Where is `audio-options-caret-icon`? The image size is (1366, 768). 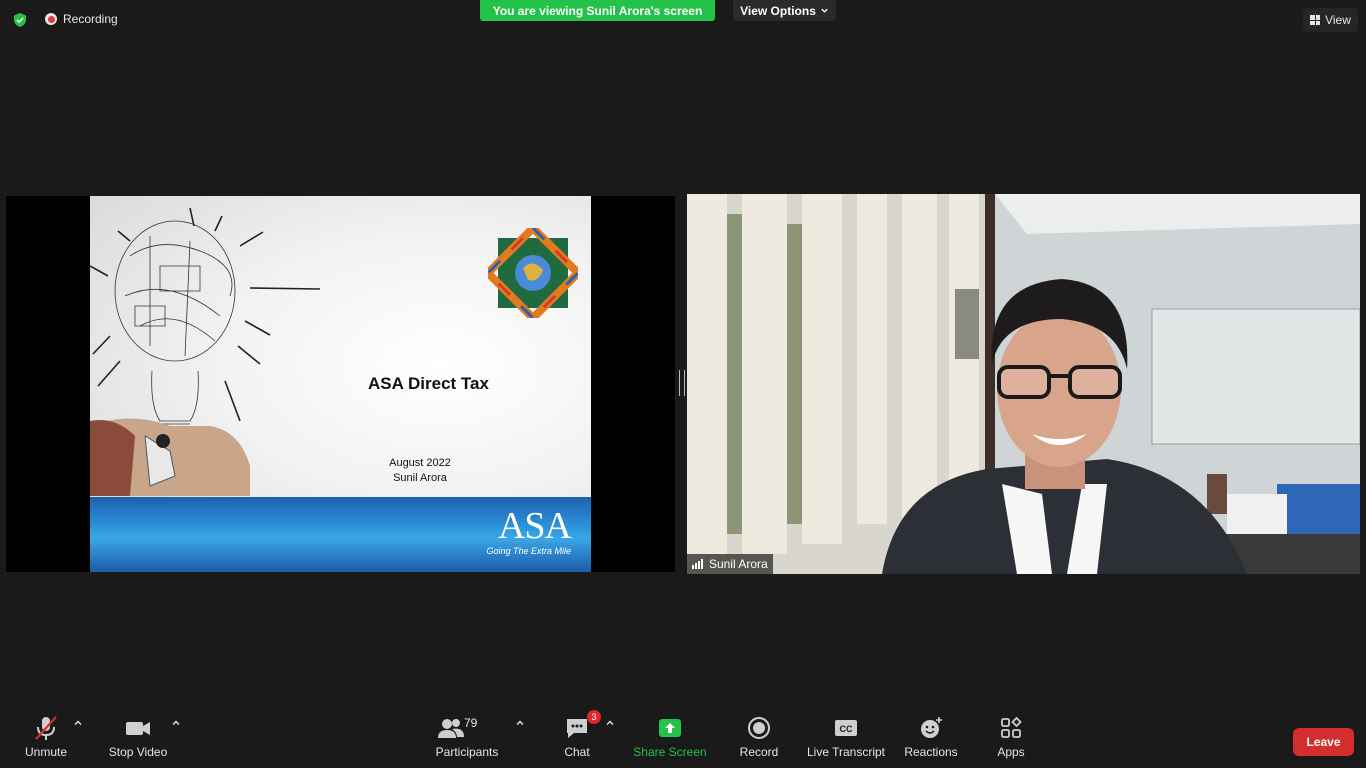 audio-options-caret-icon is located at coordinates (78, 723).